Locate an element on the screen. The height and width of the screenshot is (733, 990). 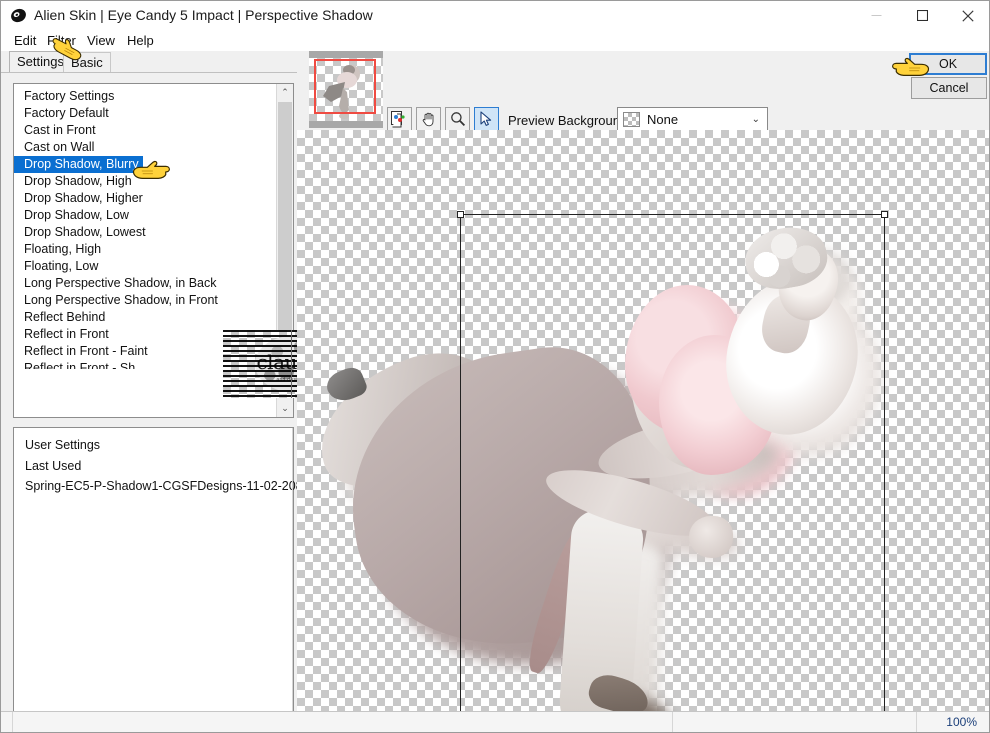
list-item: Factory Default is located at coordinates (145, 113).